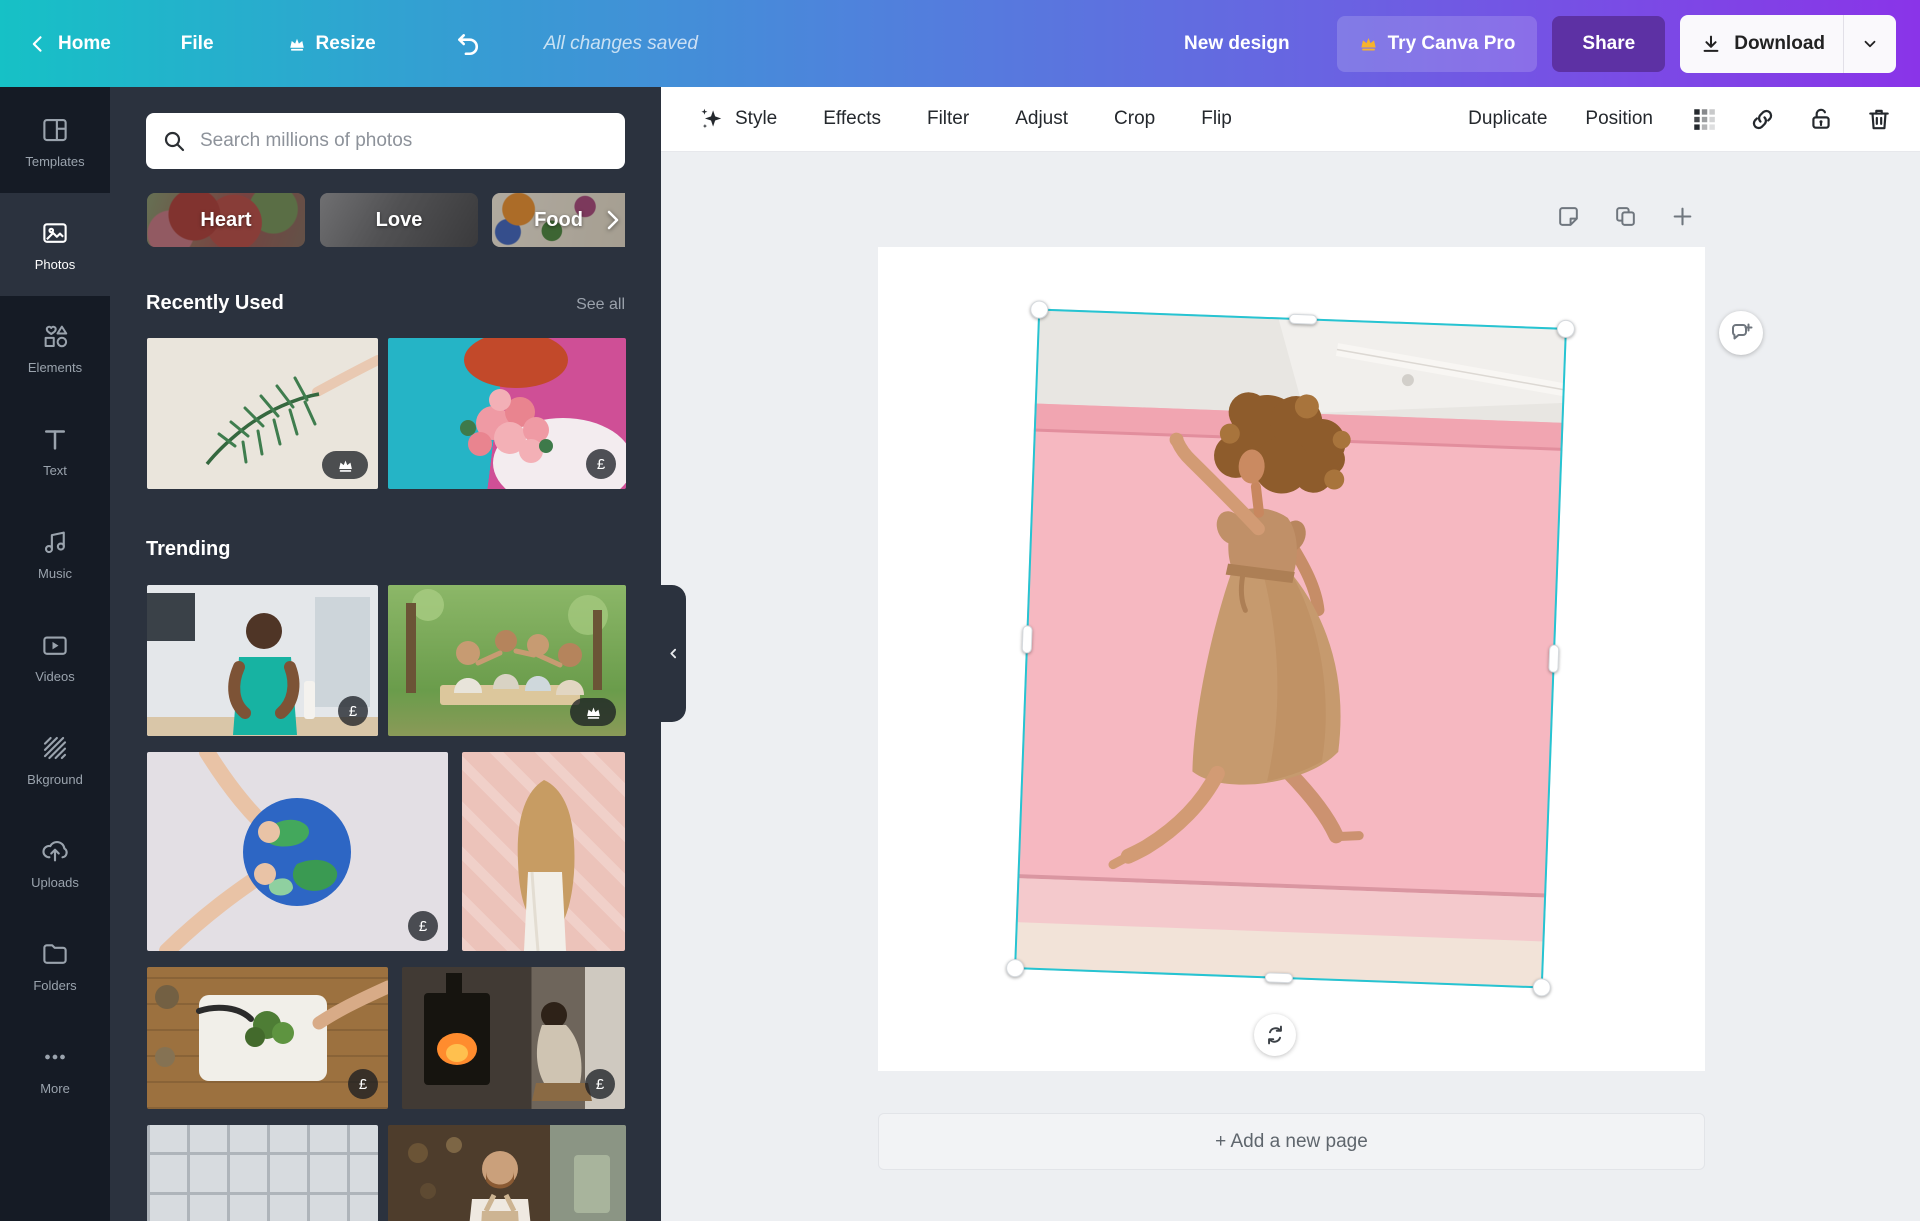 The image size is (1920, 1221). What do you see at coordinates (1542, 987) in the screenshot?
I see `resize-handle-bottom-right` at bounding box center [1542, 987].